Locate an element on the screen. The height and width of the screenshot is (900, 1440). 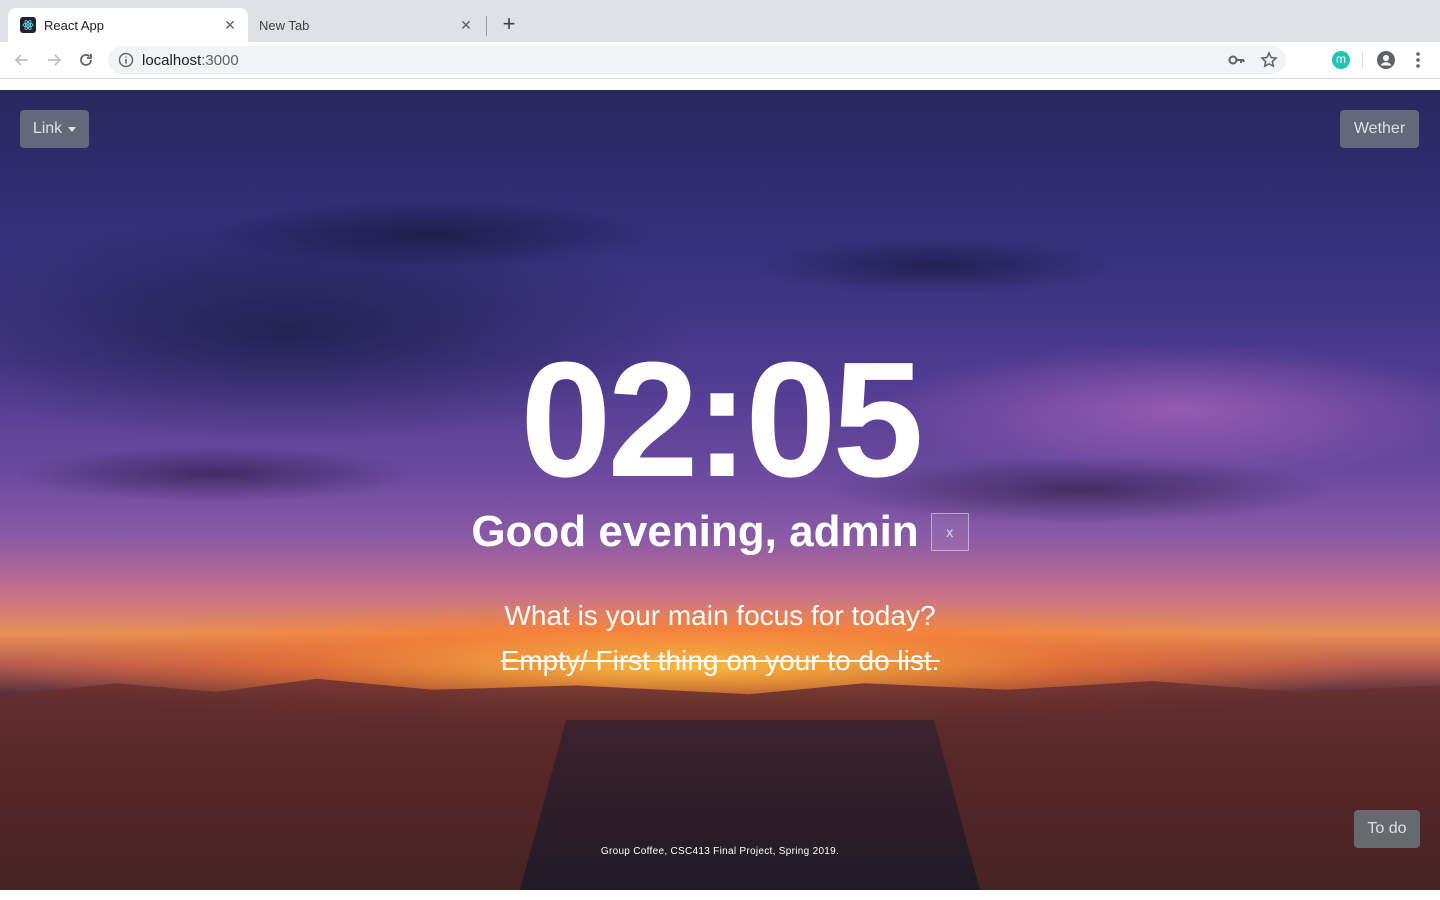
extension-icon: m is located at coordinates (1341, 60).